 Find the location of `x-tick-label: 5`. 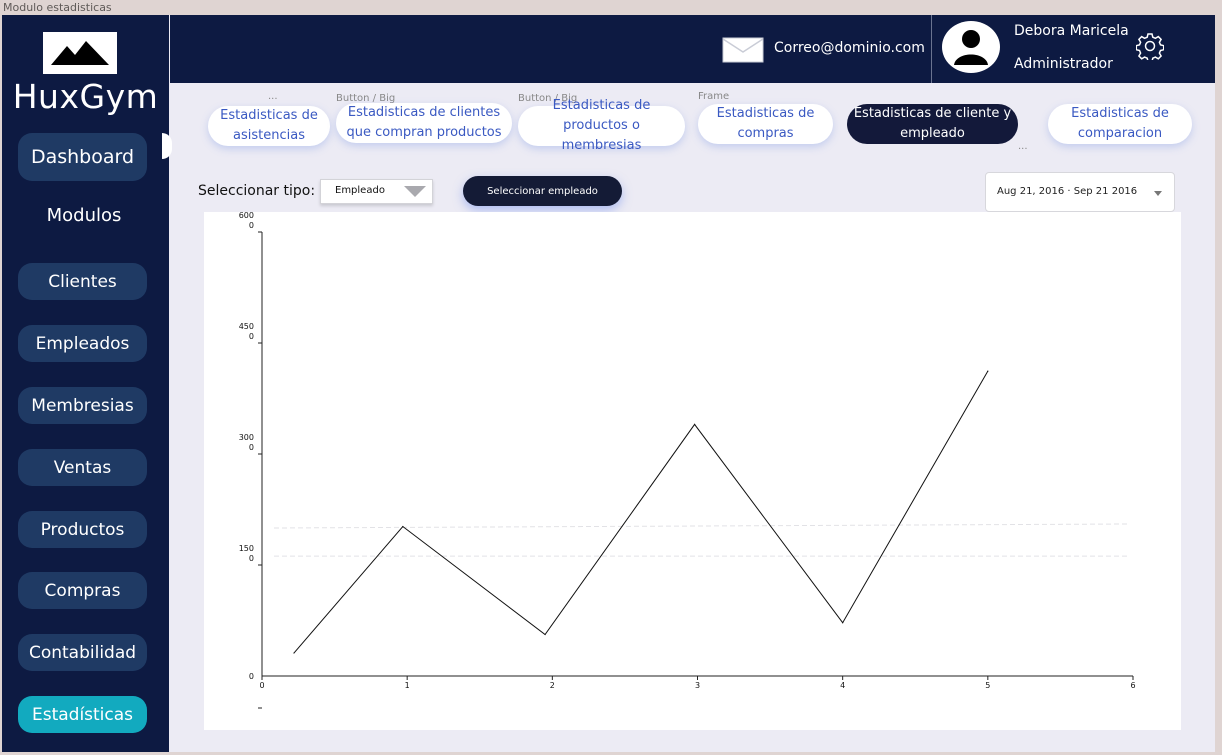

x-tick-label: 5 is located at coordinates (987, 685).